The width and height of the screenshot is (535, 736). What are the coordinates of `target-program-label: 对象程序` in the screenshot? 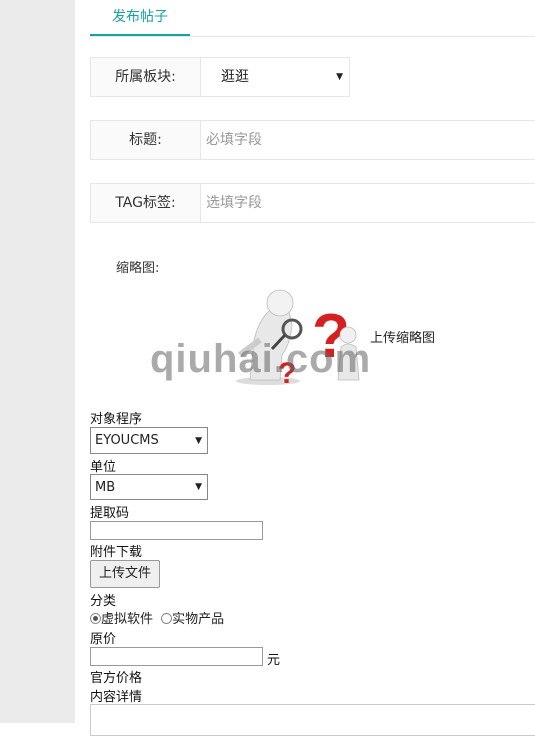 It's located at (116, 419).